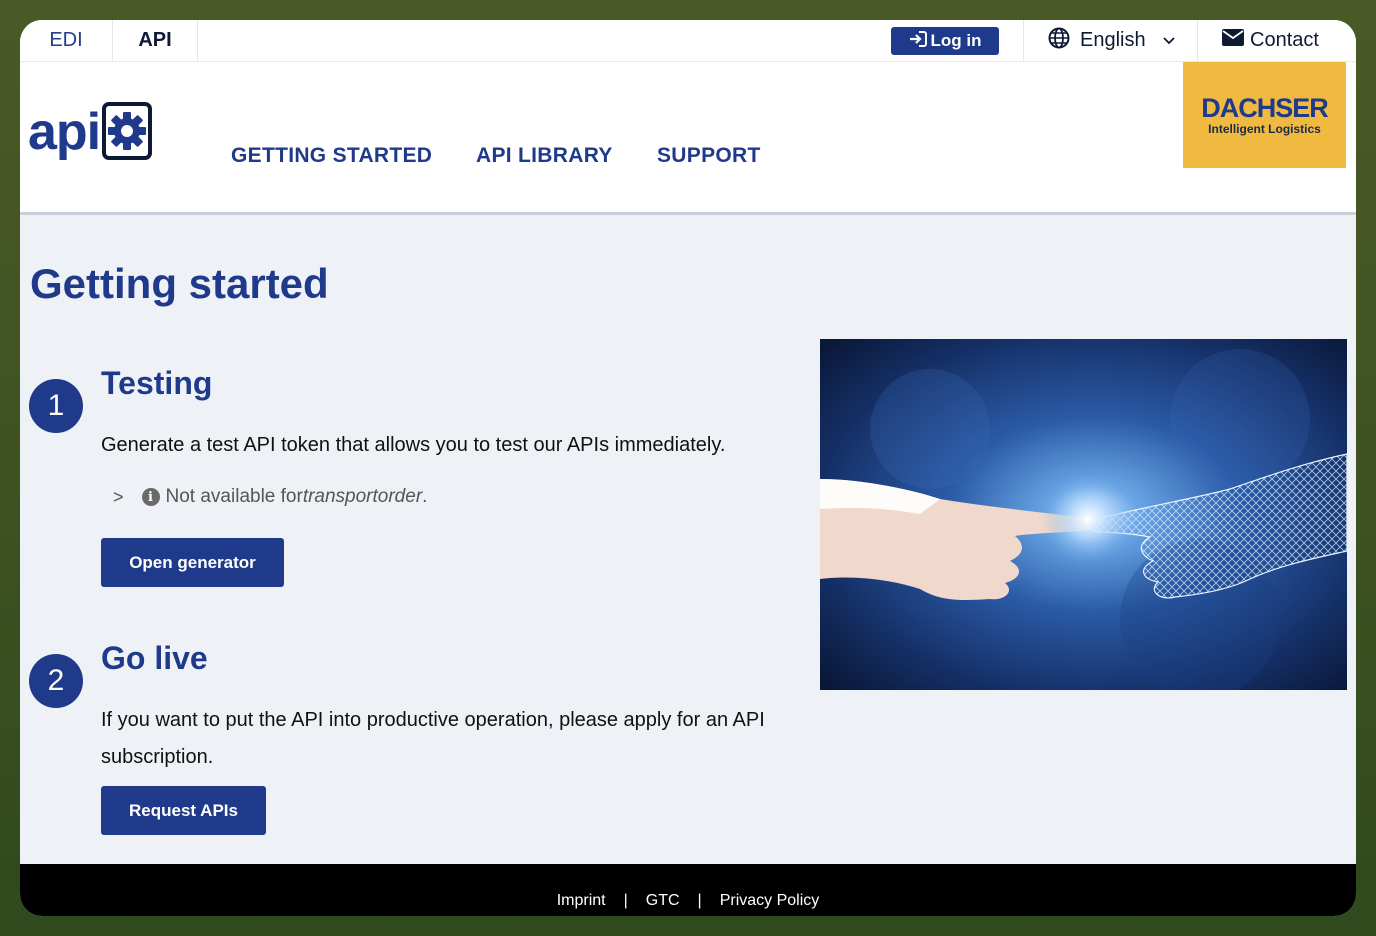  Describe the element at coordinates (956, 40) in the screenshot. I see `login-label: Log in` at that location.